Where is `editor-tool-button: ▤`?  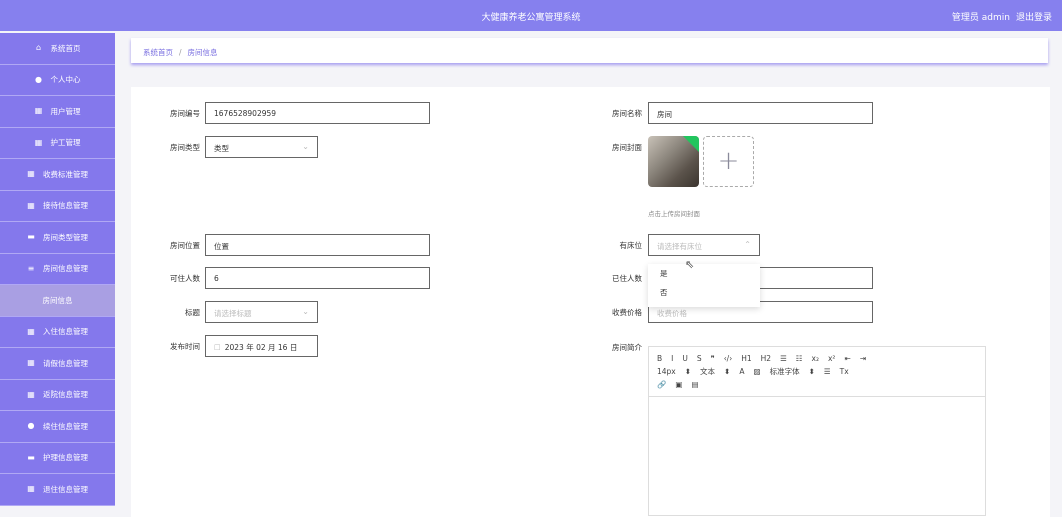 editor-tool-button: ▤ is located at coordinates (694, 384).